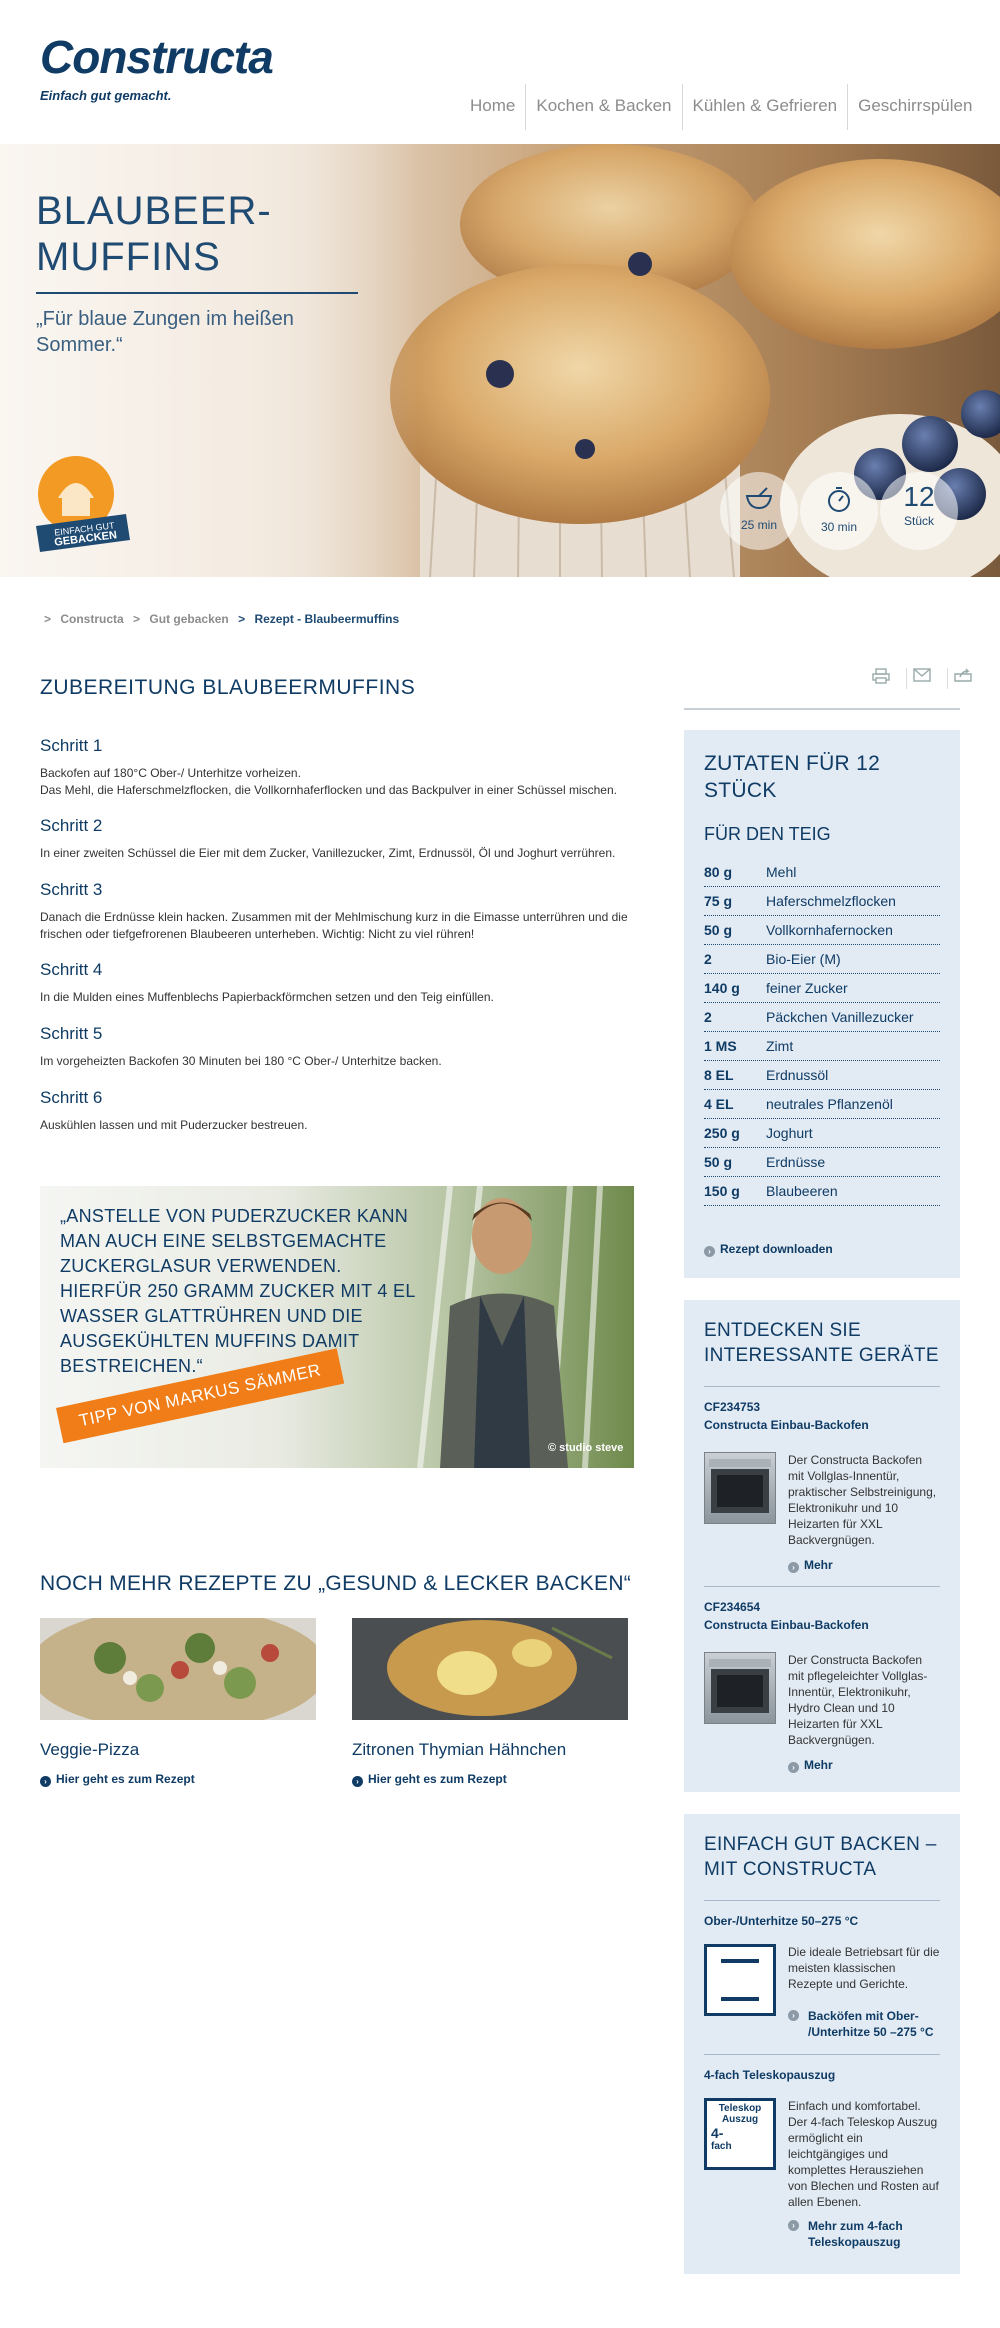 Image resolution: width=1000 pixels, height=2328 pixels. I want to click on ingredient-row: 2 Päckchen Vanillezucker, so click(822, 1017).